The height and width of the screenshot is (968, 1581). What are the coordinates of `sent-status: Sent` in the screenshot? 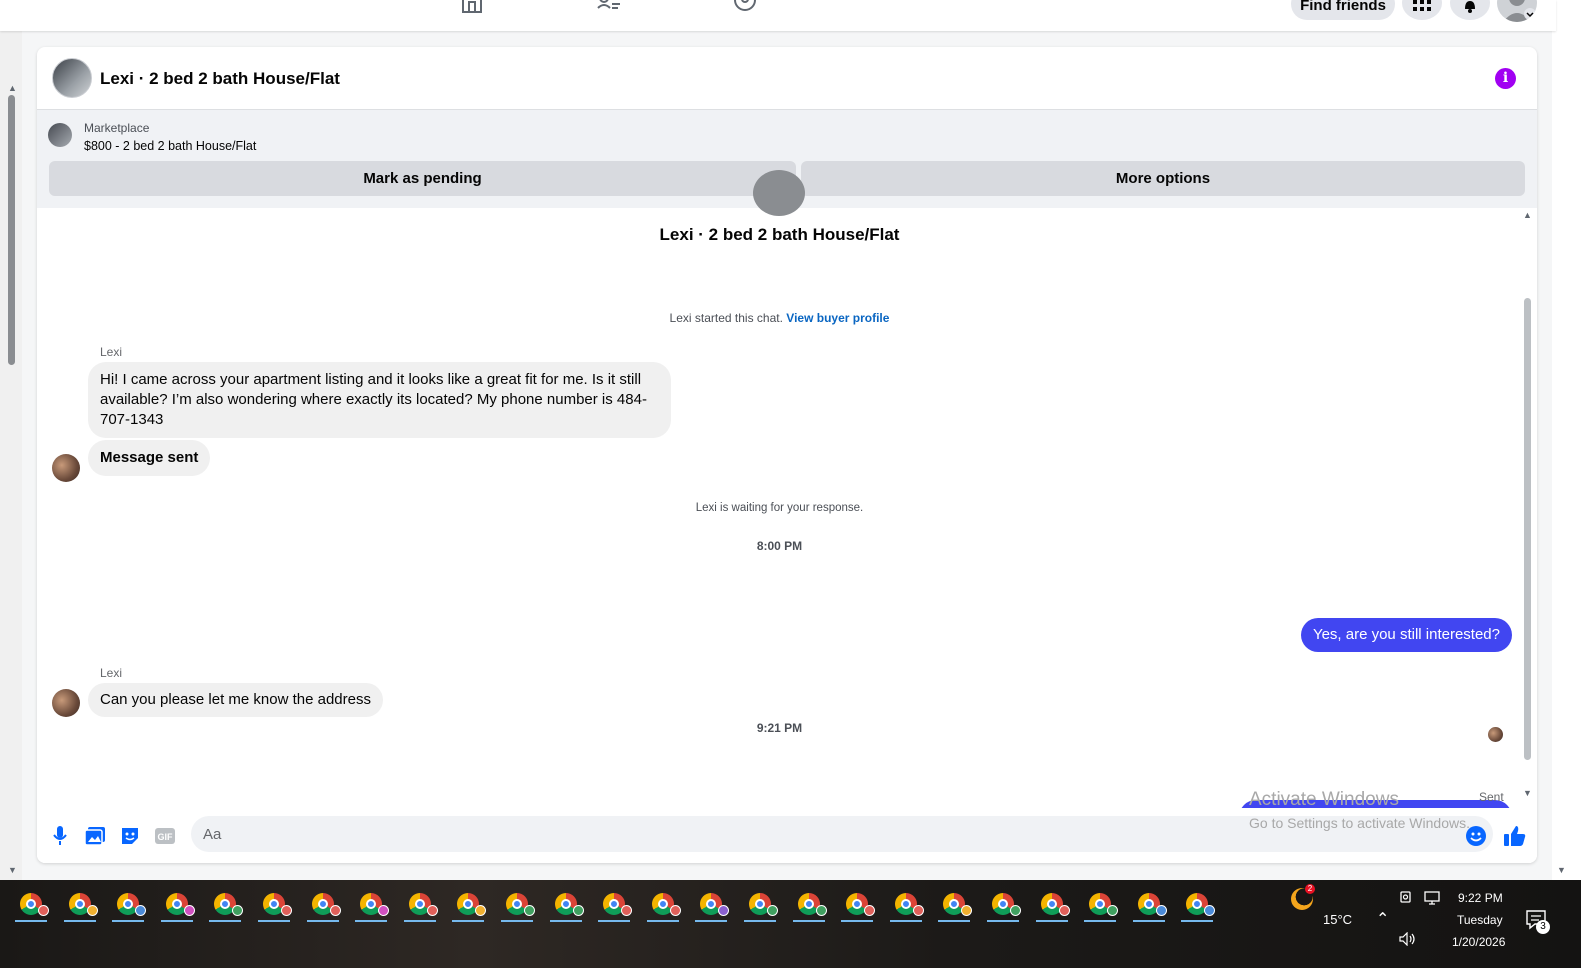 It's located at (1491, 797).